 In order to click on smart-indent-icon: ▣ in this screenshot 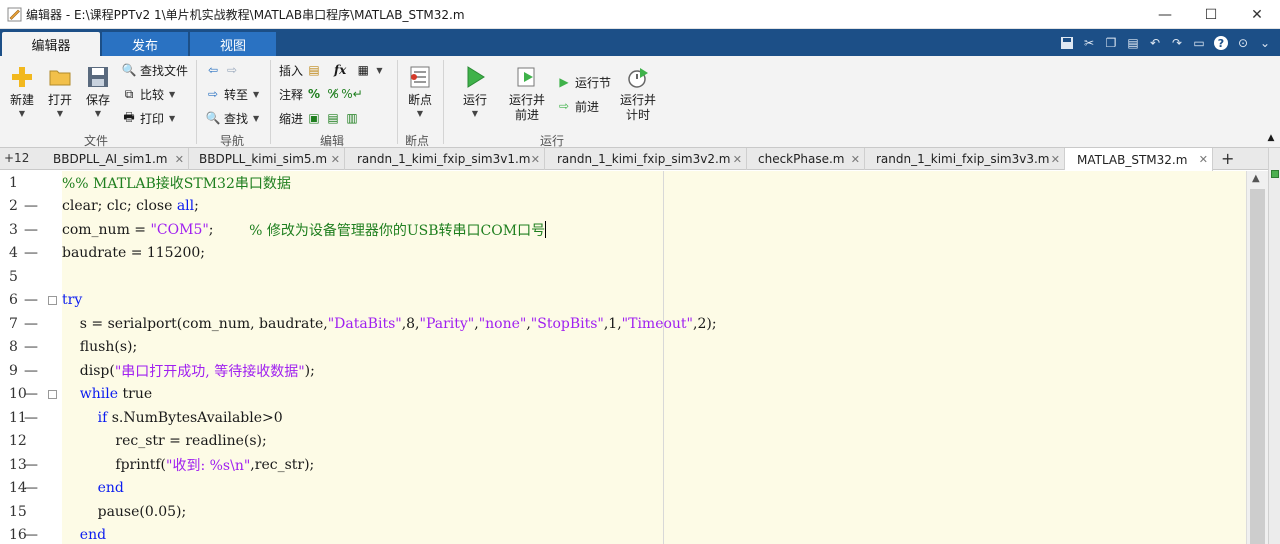, I will do `click(314, 118)`.